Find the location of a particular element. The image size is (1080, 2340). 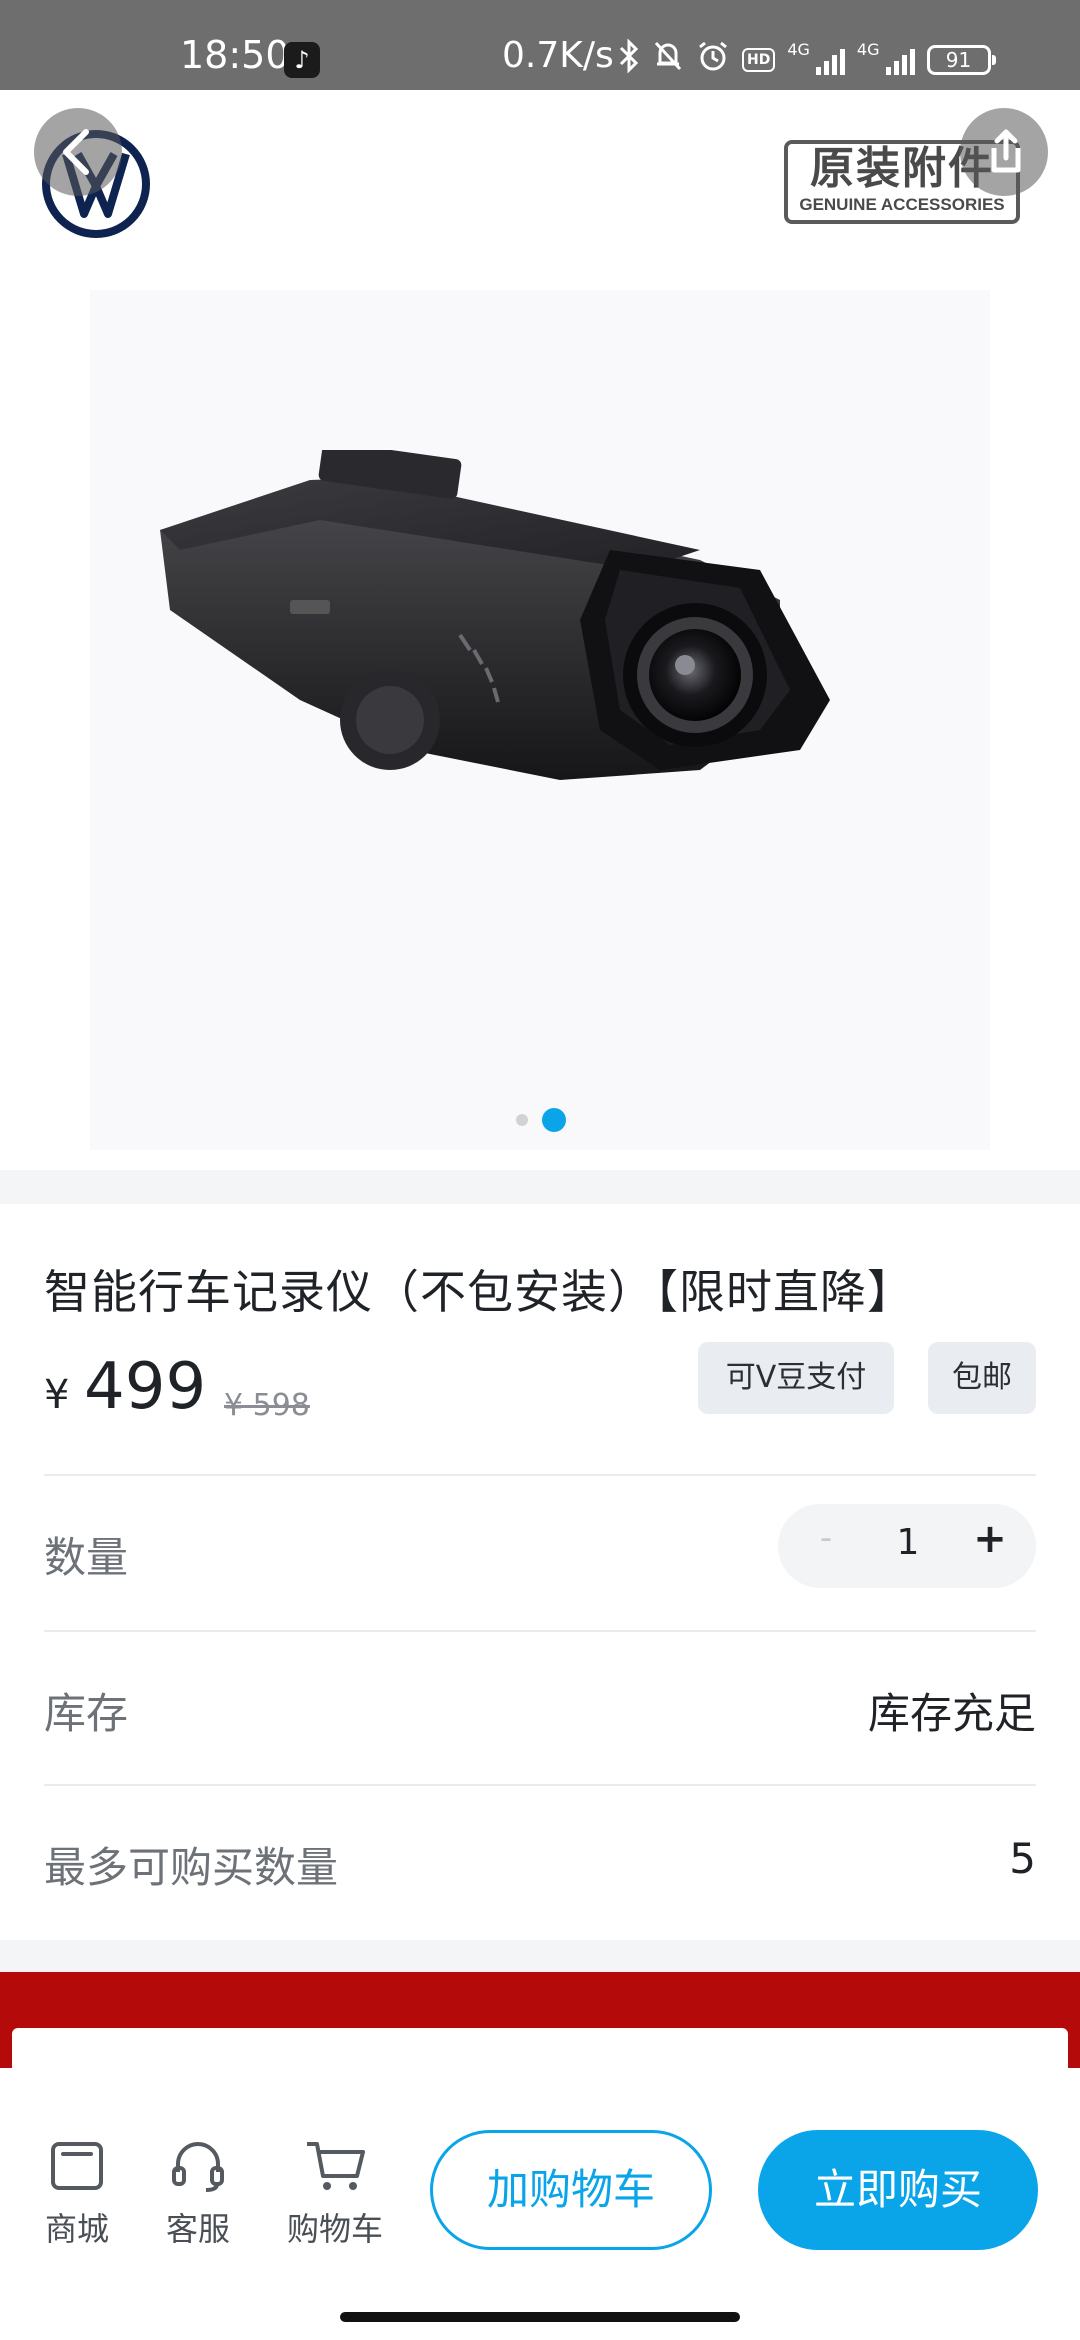

hd-badge: HD is located at coordinates (759, 60).